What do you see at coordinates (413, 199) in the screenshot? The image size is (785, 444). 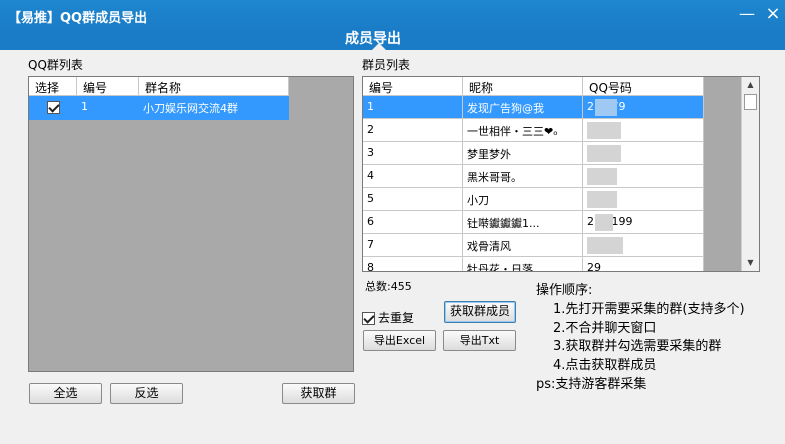 I see `row-id: 5` at bounding box center [413, 199].